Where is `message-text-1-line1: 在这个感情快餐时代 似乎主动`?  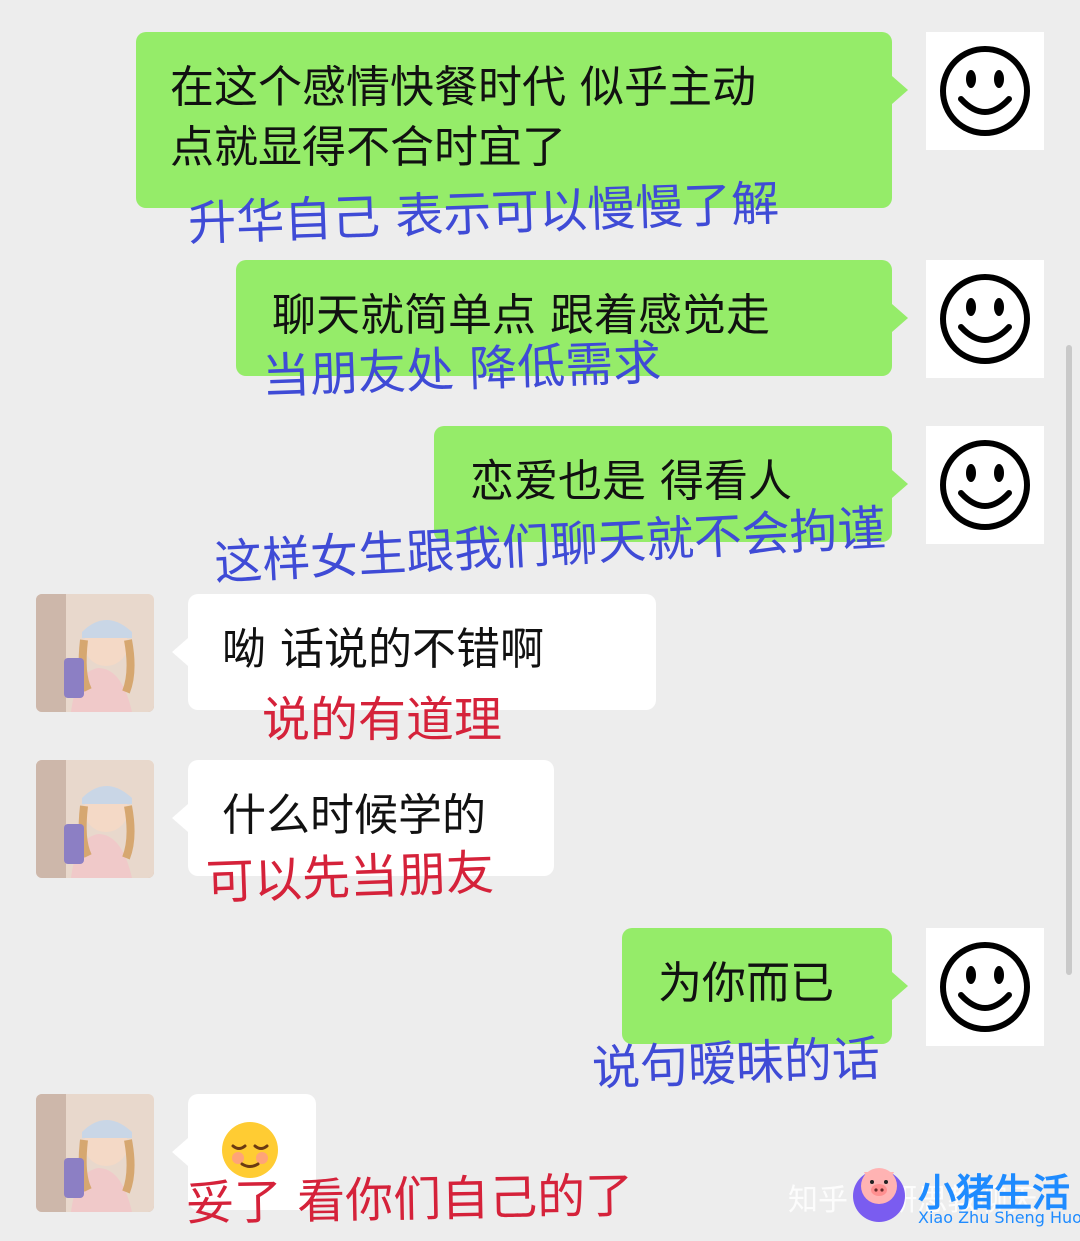 message-text-1-line1: 在这个感情快餐时代 似乎主动 is located at coordinates (463, 87).